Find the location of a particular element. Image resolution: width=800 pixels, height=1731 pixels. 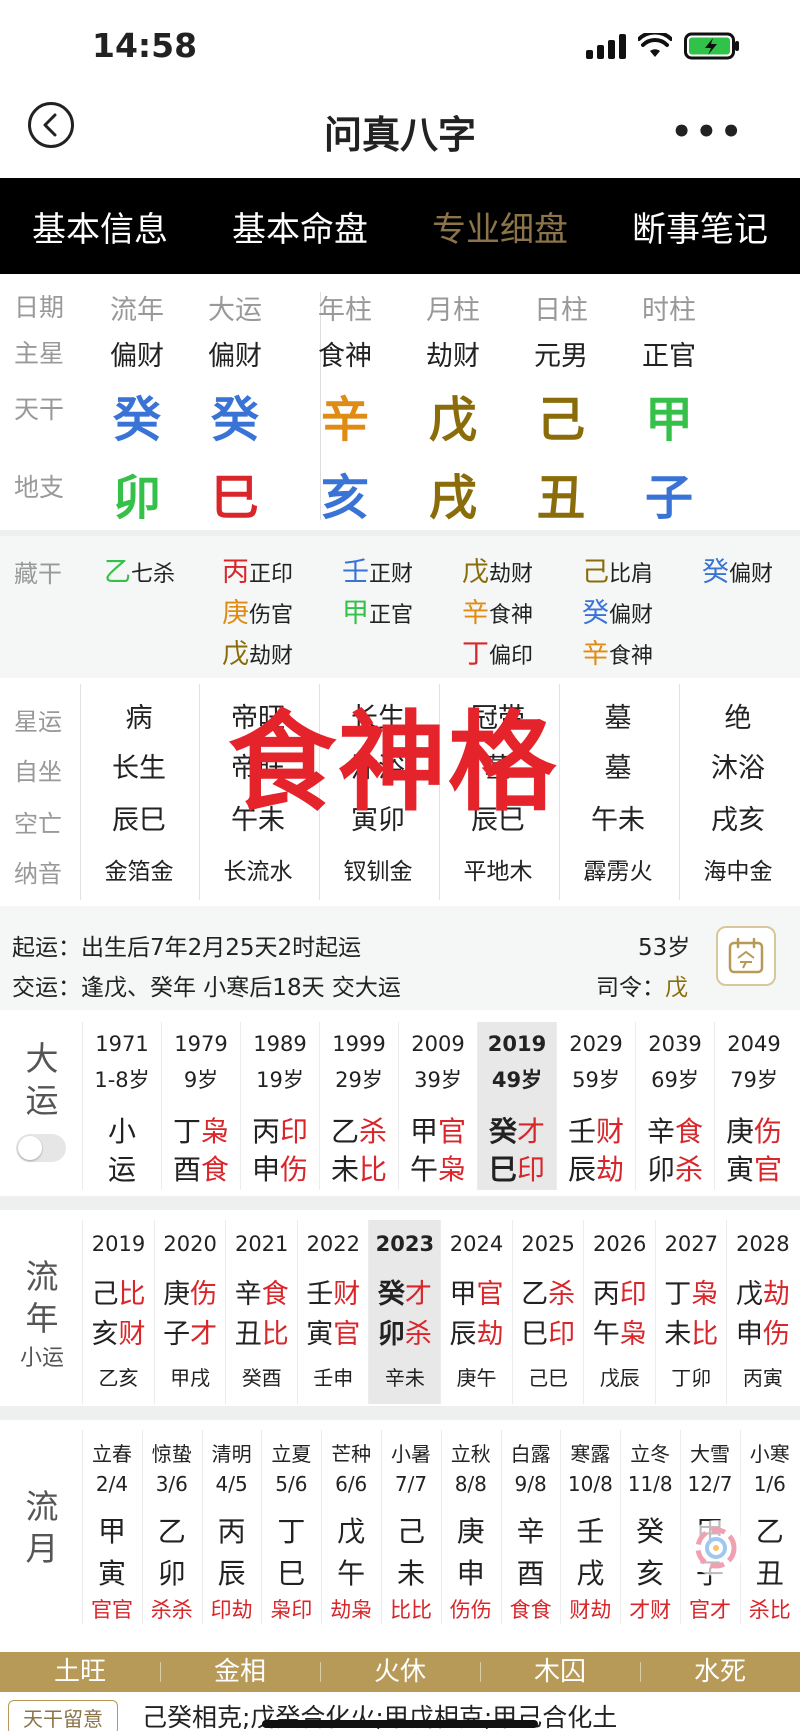

liunian-column: 2019 己比 亥财 乙亥 is located at coordinates (118, 1312).